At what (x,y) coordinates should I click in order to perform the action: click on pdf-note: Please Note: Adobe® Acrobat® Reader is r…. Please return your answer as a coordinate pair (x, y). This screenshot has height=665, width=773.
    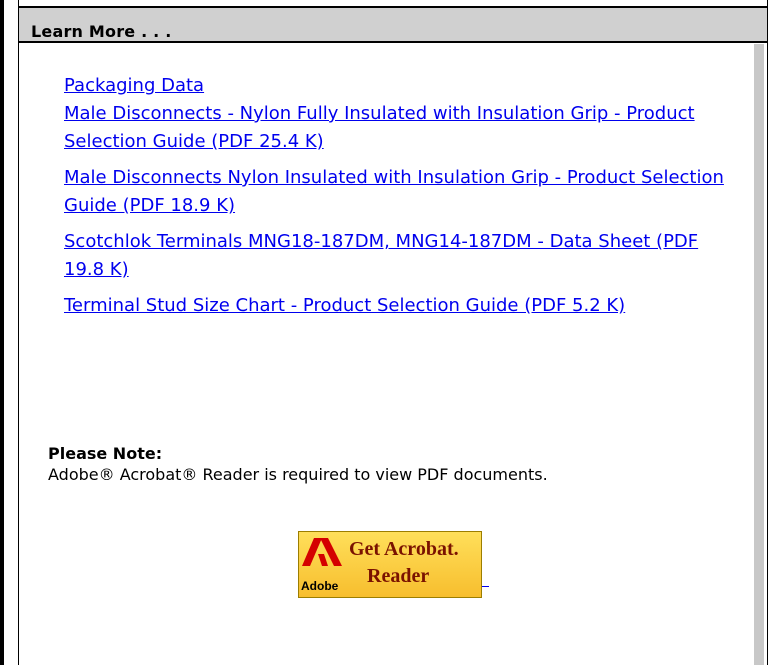
    Looking at the image, I should click on (298, 464).